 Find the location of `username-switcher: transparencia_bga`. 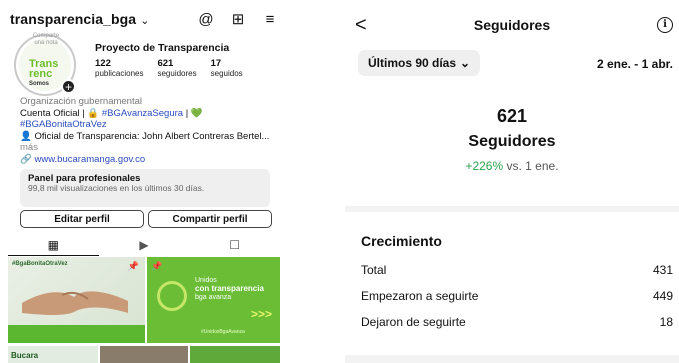

username-switcher: transparencia_bga is located at coordinates (73, 19).